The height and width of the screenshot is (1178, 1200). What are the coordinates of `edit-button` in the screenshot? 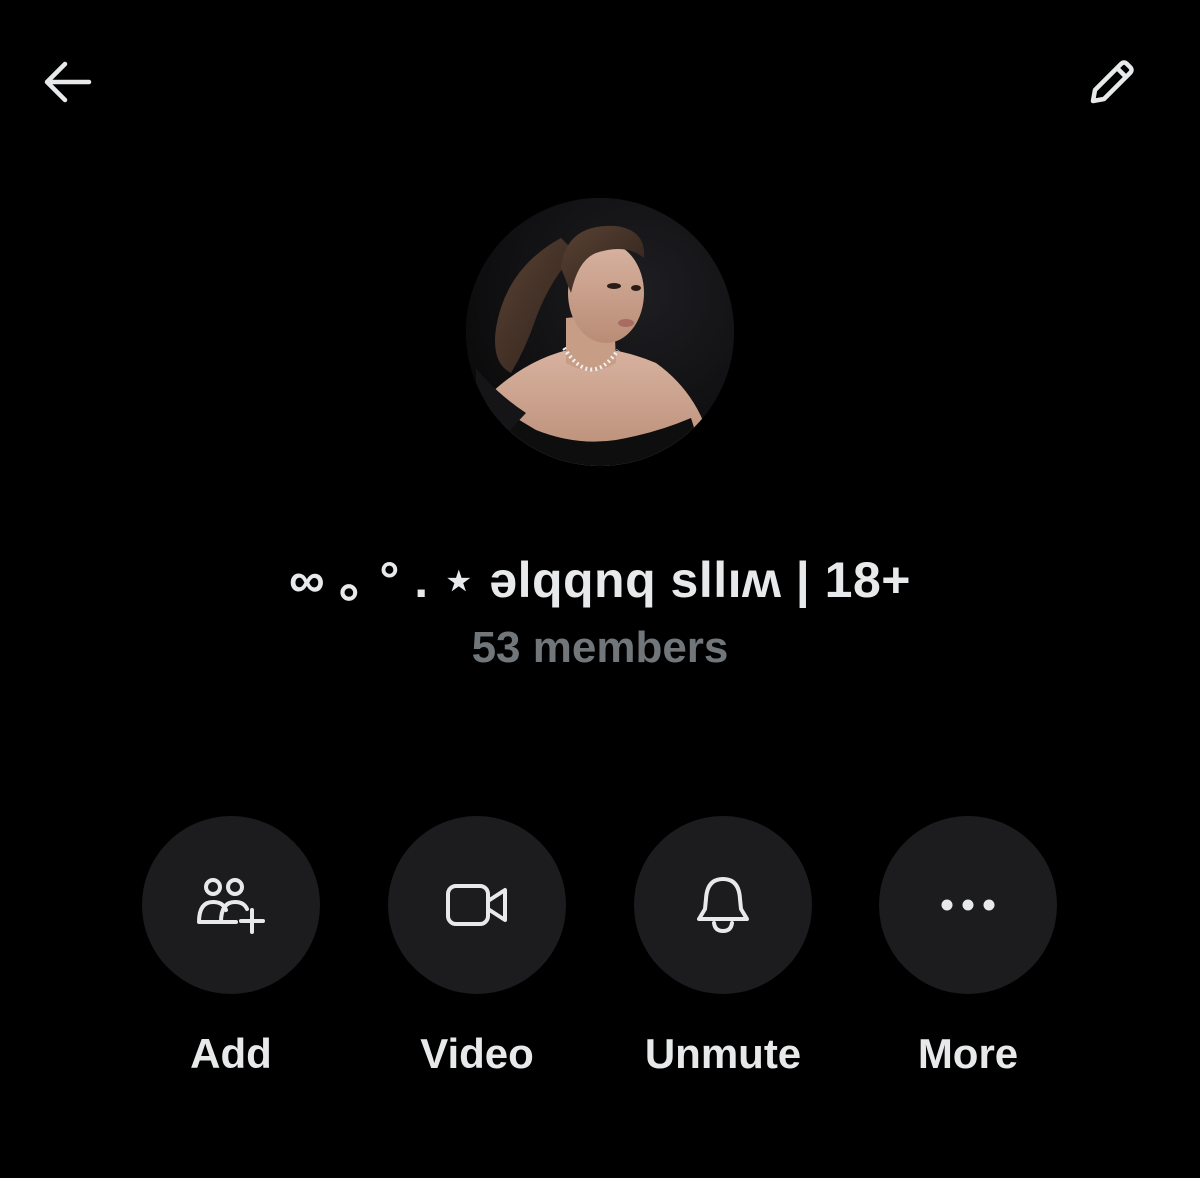 It's located at (1110, 84).